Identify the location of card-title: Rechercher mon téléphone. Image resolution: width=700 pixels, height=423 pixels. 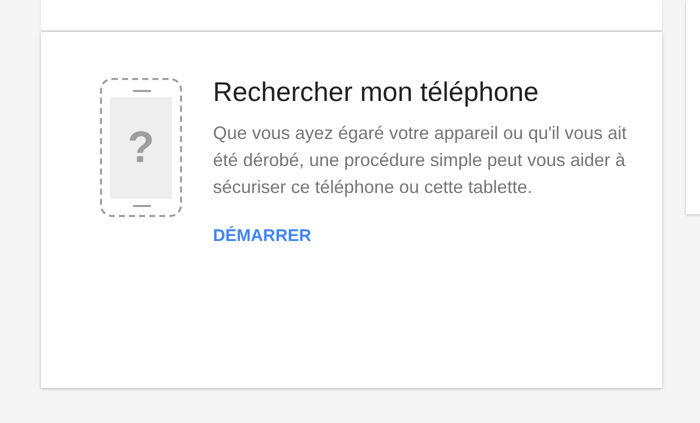
(376, 92).